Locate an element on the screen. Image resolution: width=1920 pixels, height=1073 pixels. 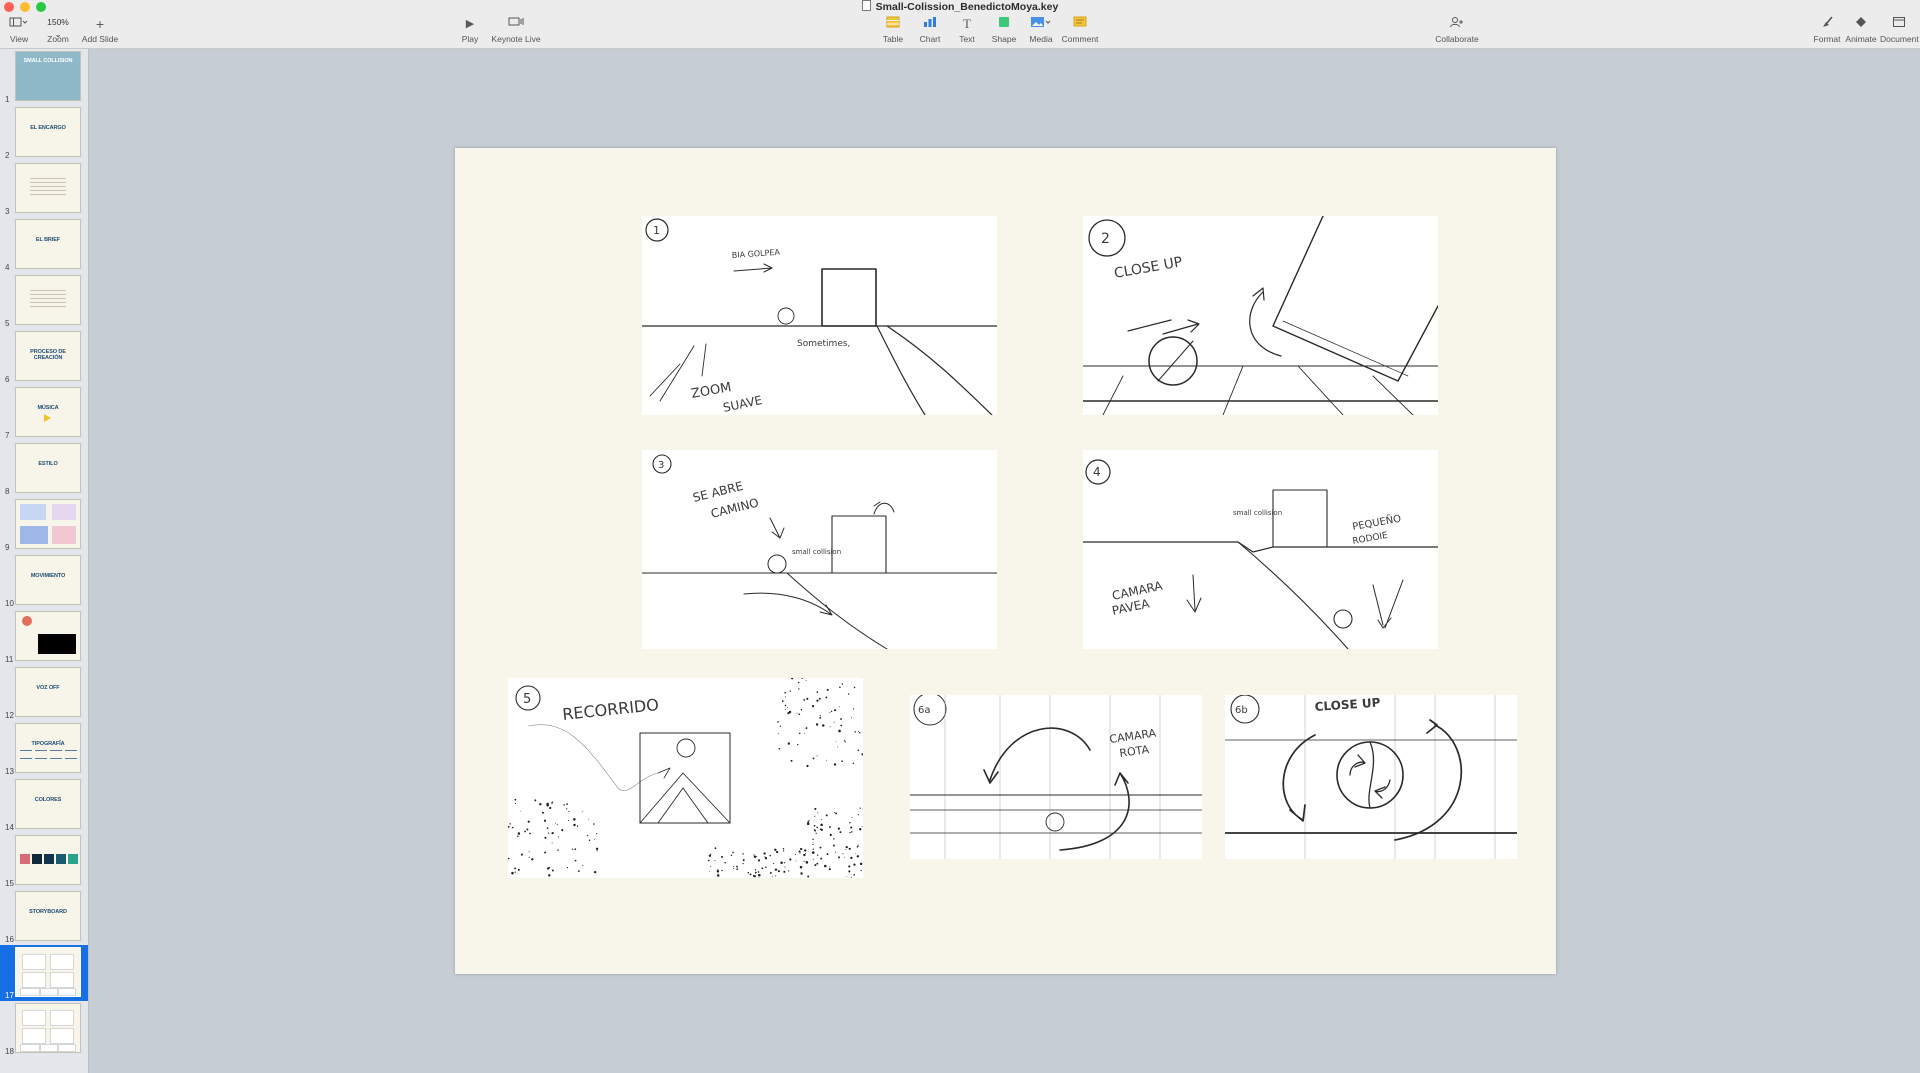
comment-button: Comment is located at coordinates (1080, 31).